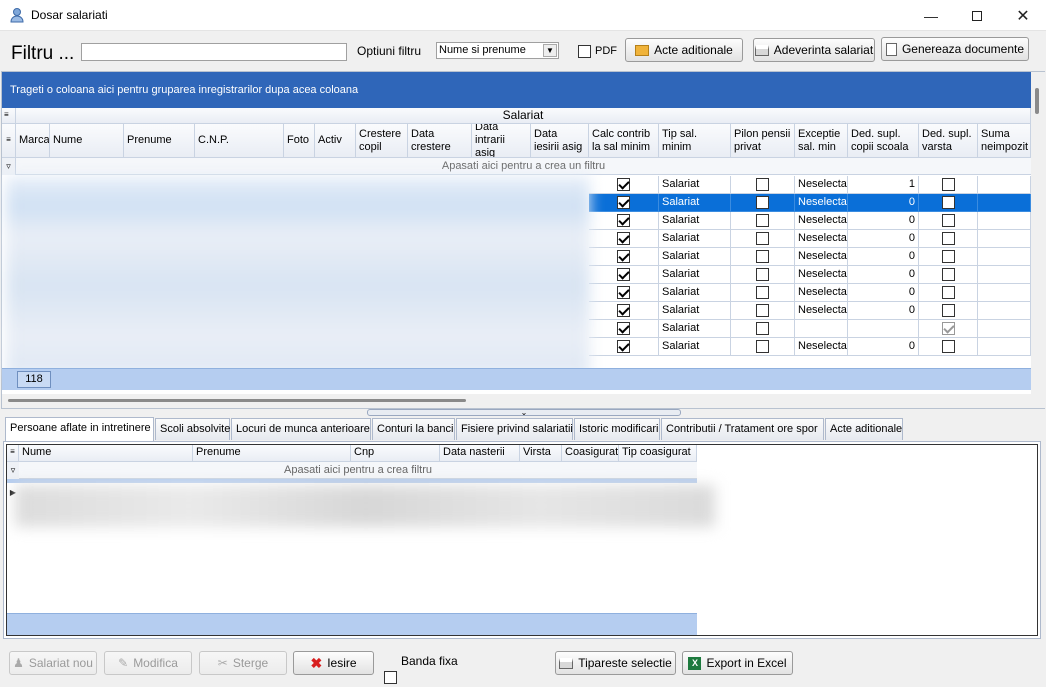 This screenshot has height=687, width=1046. Describe the element at coordinates (814, 50) in the screenshot. I see `adeverinta-salariat-button: Adeverinta salariat` at that location.